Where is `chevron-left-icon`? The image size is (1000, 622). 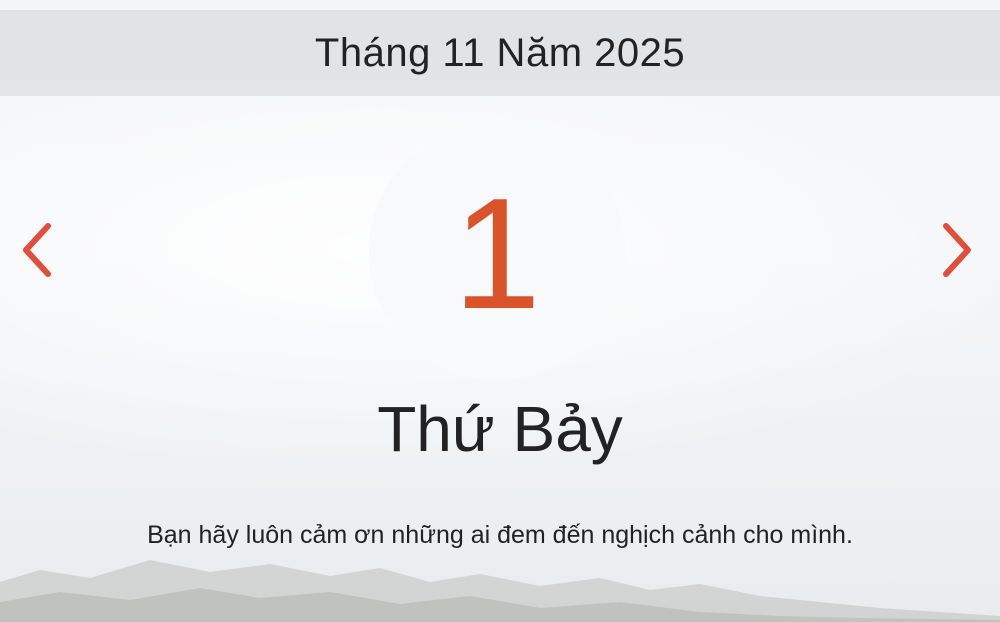 chevron-left-icon is located at coordinates (37, 250).